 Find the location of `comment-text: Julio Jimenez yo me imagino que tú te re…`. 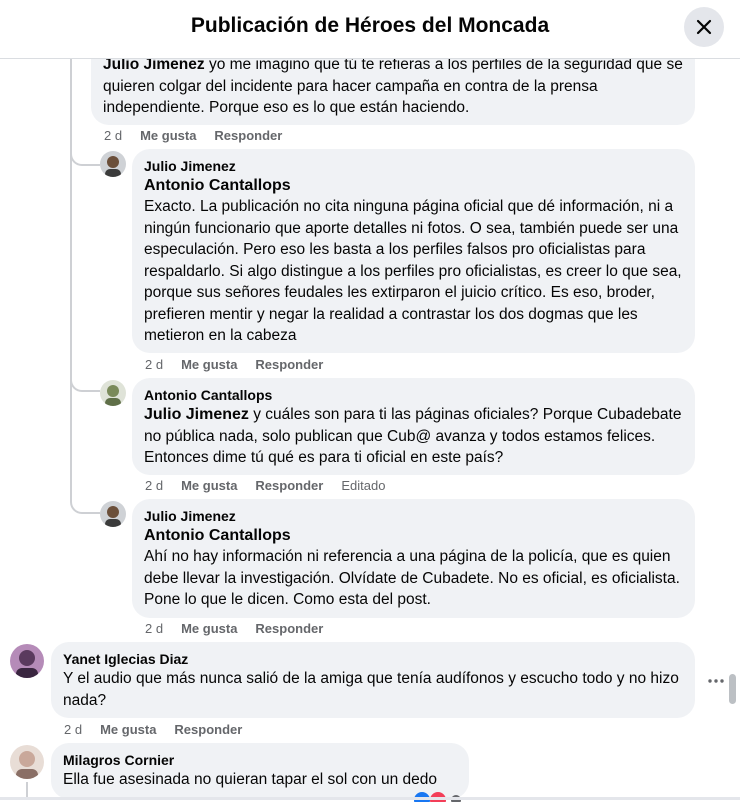

comment-text: Julio Jimenez yo me imagino que tú te re… is located at coordinates (393, 86).